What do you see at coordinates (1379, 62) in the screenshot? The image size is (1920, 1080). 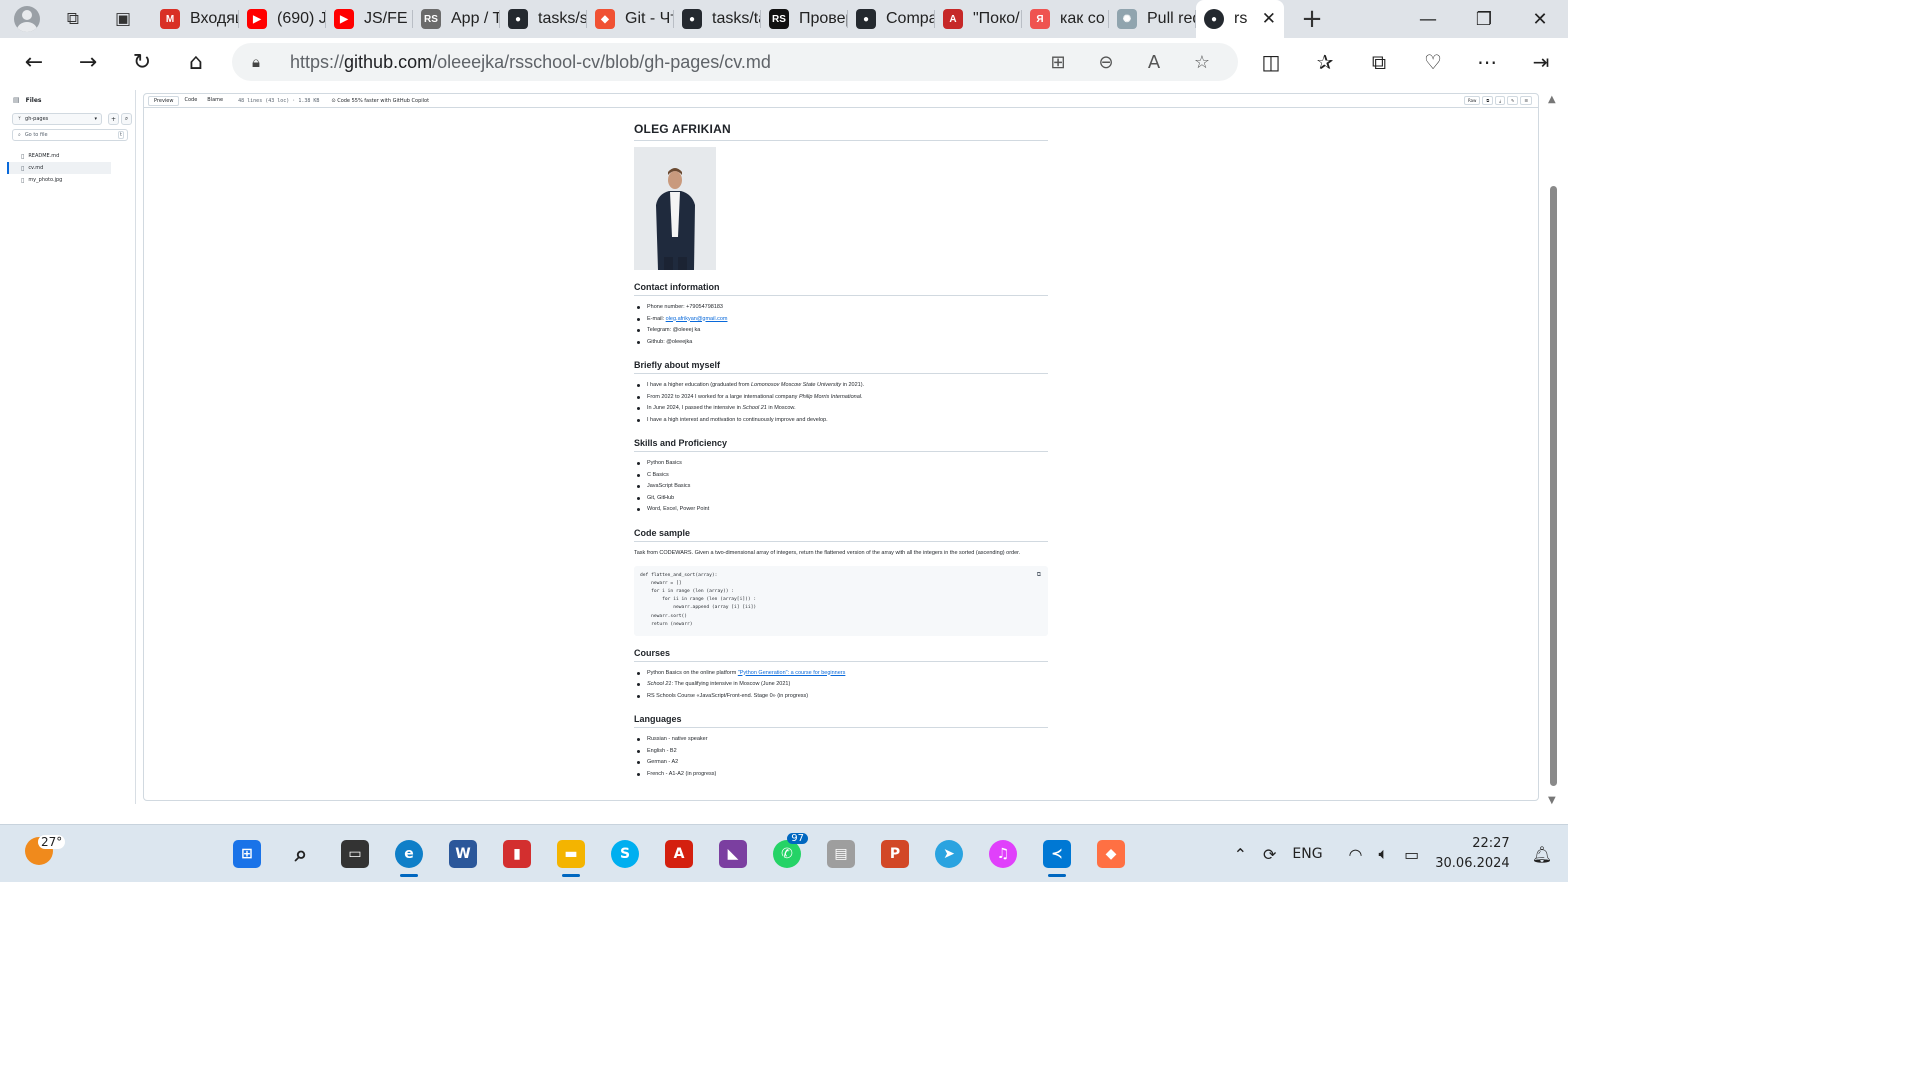 I see `collections-icon: ⧉` at bounding box center [1379, 62].